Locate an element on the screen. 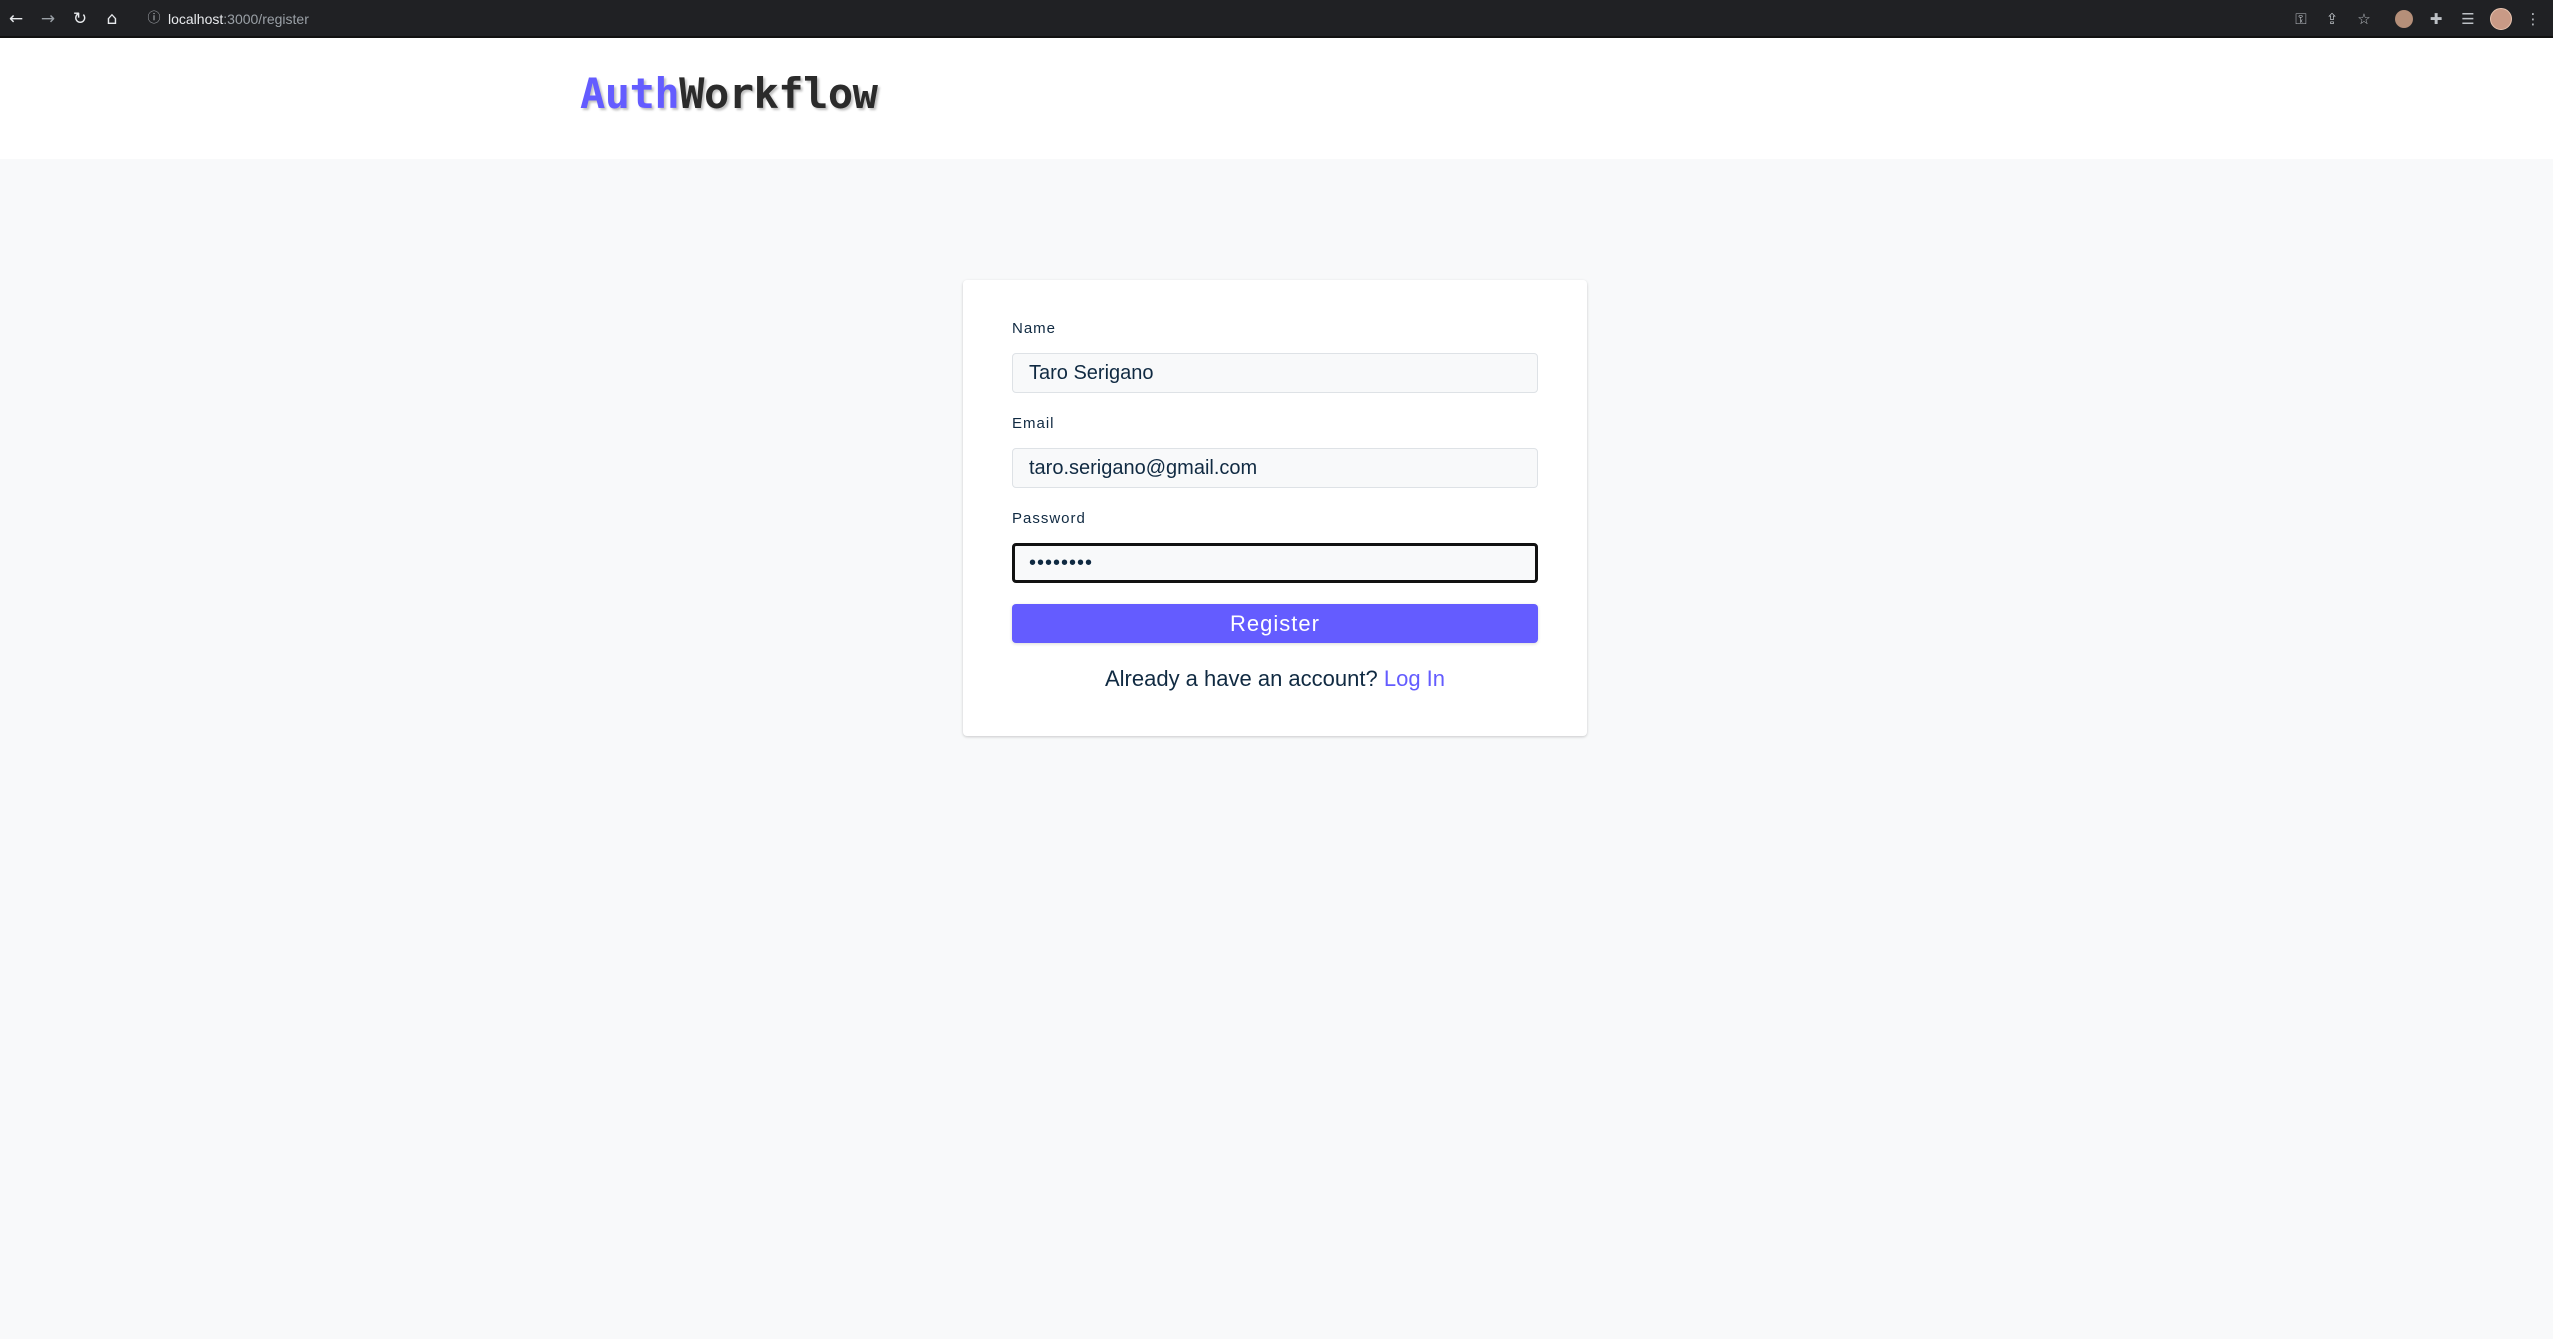 The image size is (2553, 1339). home-icon: ⌂ is located at coordinates (112, 19).